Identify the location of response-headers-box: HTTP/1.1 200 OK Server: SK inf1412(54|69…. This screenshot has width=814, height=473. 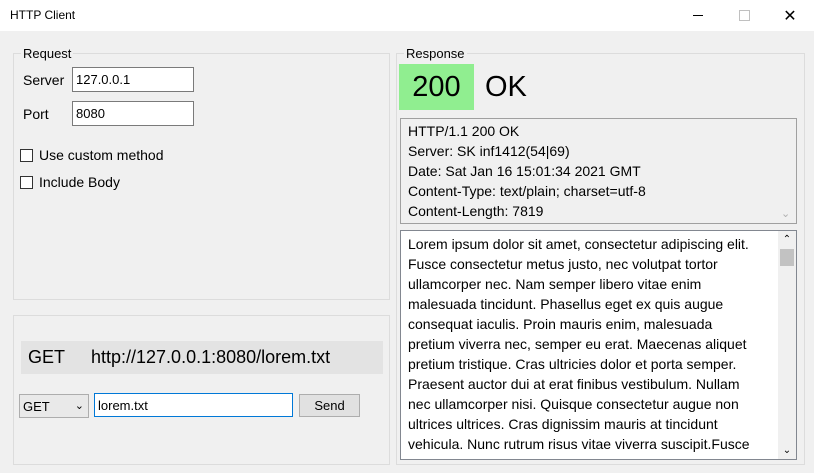
(598, 171).